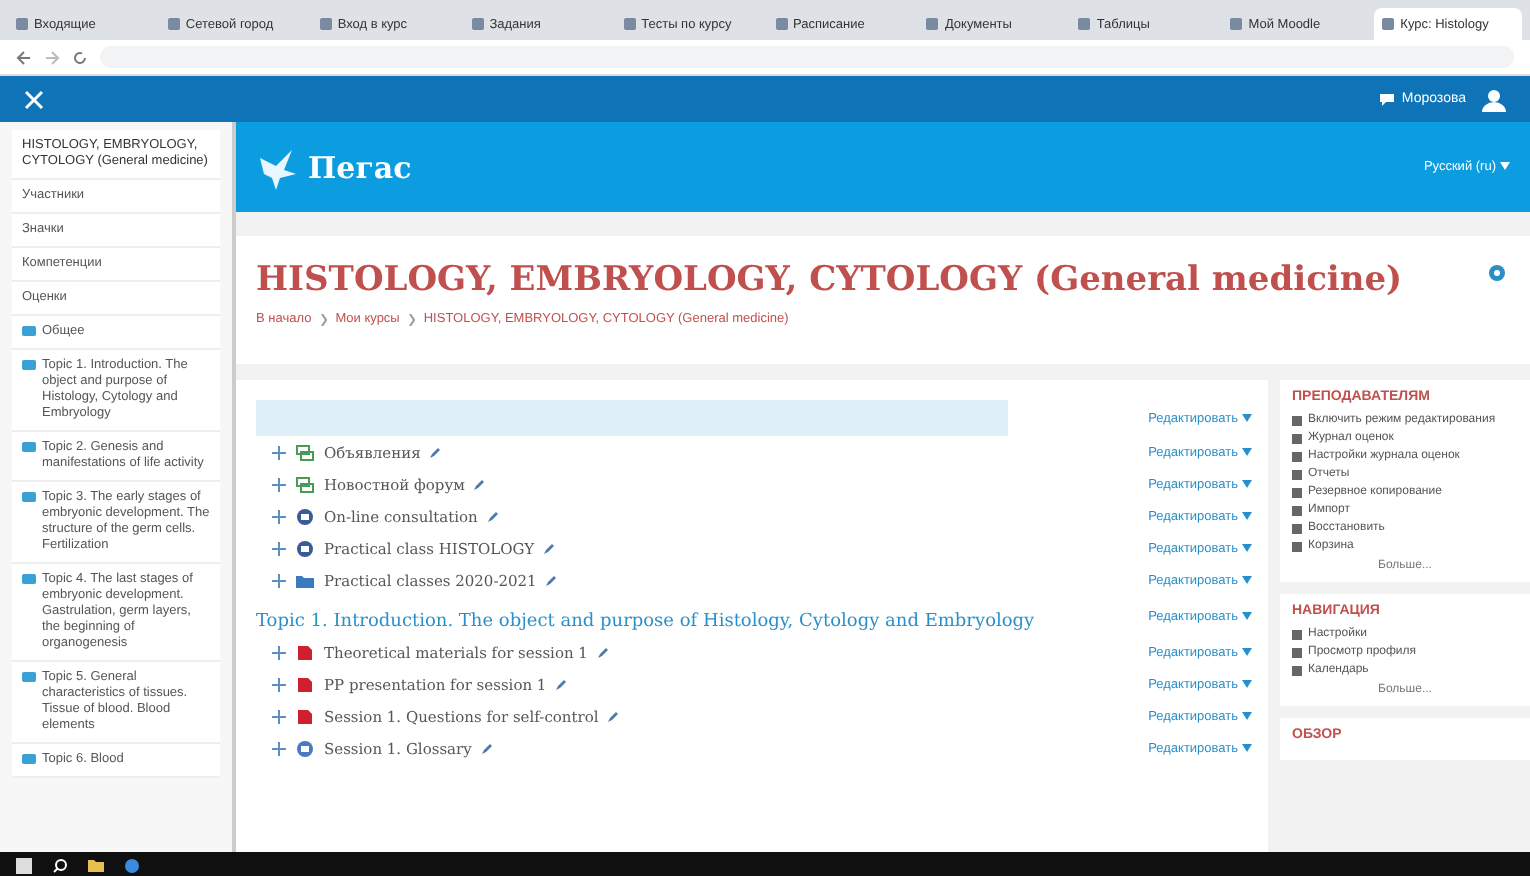 This screenshot has height=876, width=1530. Describe the element at coordinates (24, 57) in the screenshot. I see `back-icon` at that location.